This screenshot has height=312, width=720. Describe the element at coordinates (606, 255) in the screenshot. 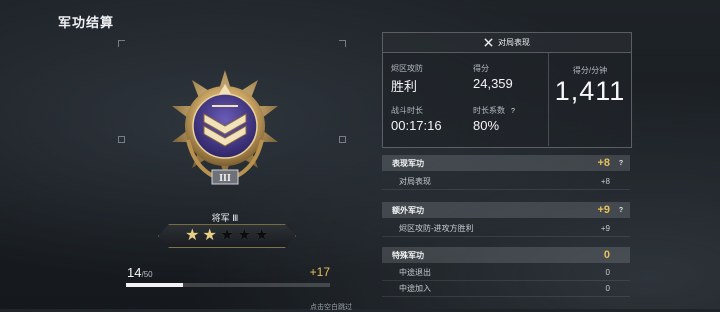

I see `merit-section-value: 0` at that location.